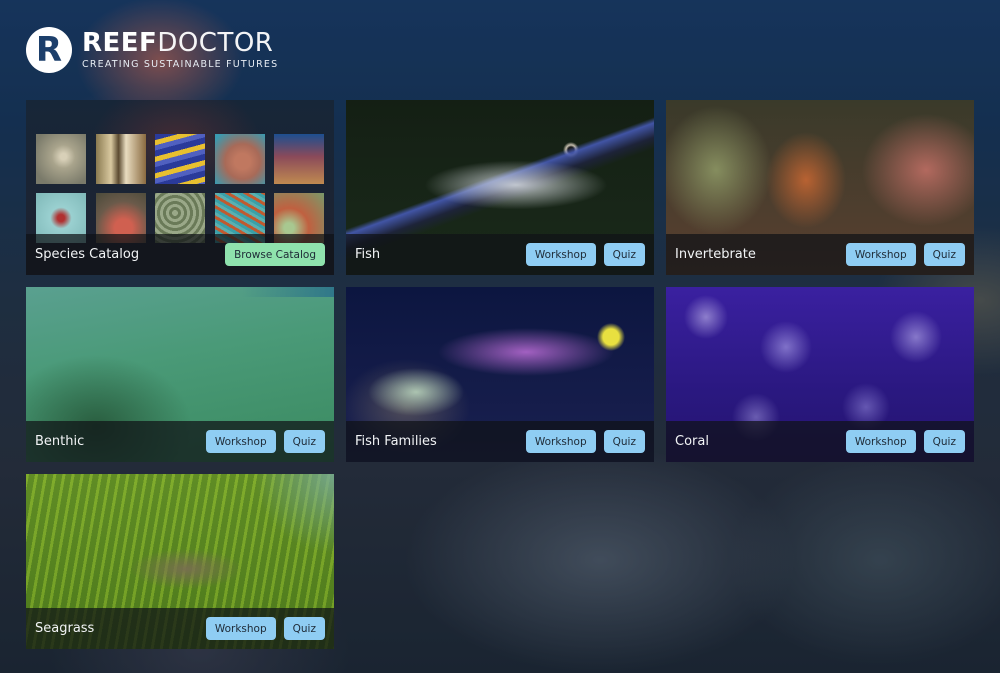  What do you see at coordinates (944, 254) in the screenshot?
I see `invertebrate-quiz-button: Quiz` at bounding box center [944, 254].